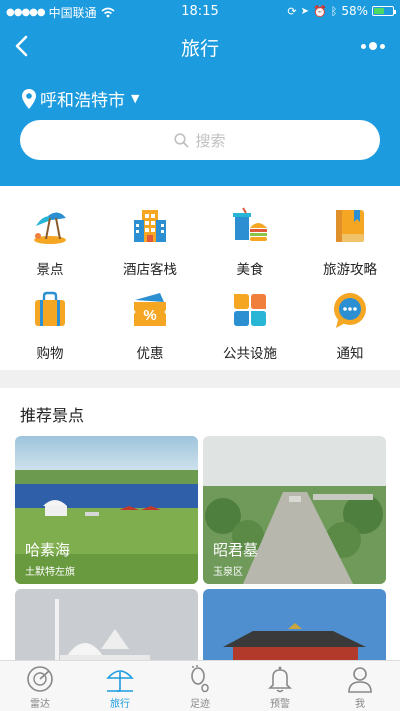 This screenshot has width=400, height=711. Describe the element at coordinates (50, 270) in the screenshot. I see `category-label: 景点` at that location.